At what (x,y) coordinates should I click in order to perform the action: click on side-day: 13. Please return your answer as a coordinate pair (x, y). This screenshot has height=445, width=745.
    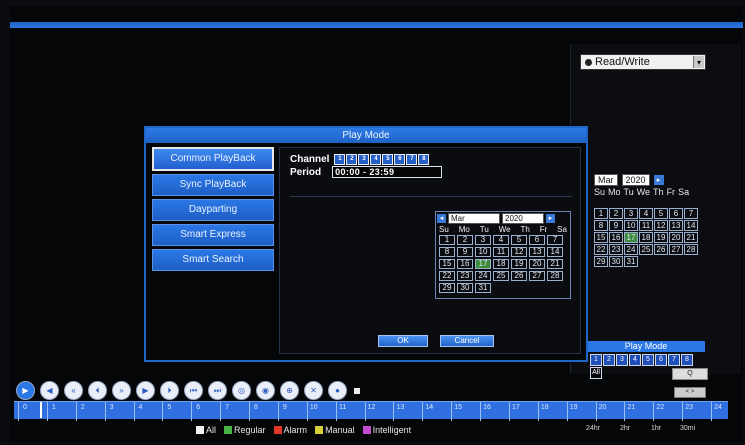
    Looking at the image, I should click on (676, 225).